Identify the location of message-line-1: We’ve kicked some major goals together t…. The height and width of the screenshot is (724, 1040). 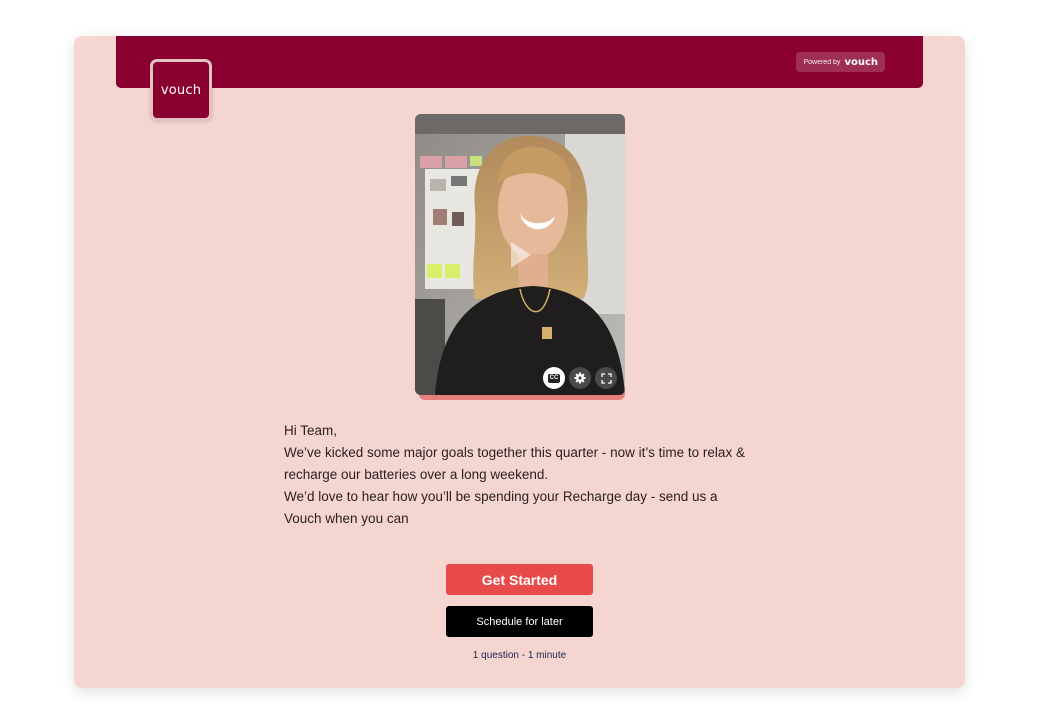
(514, 463).